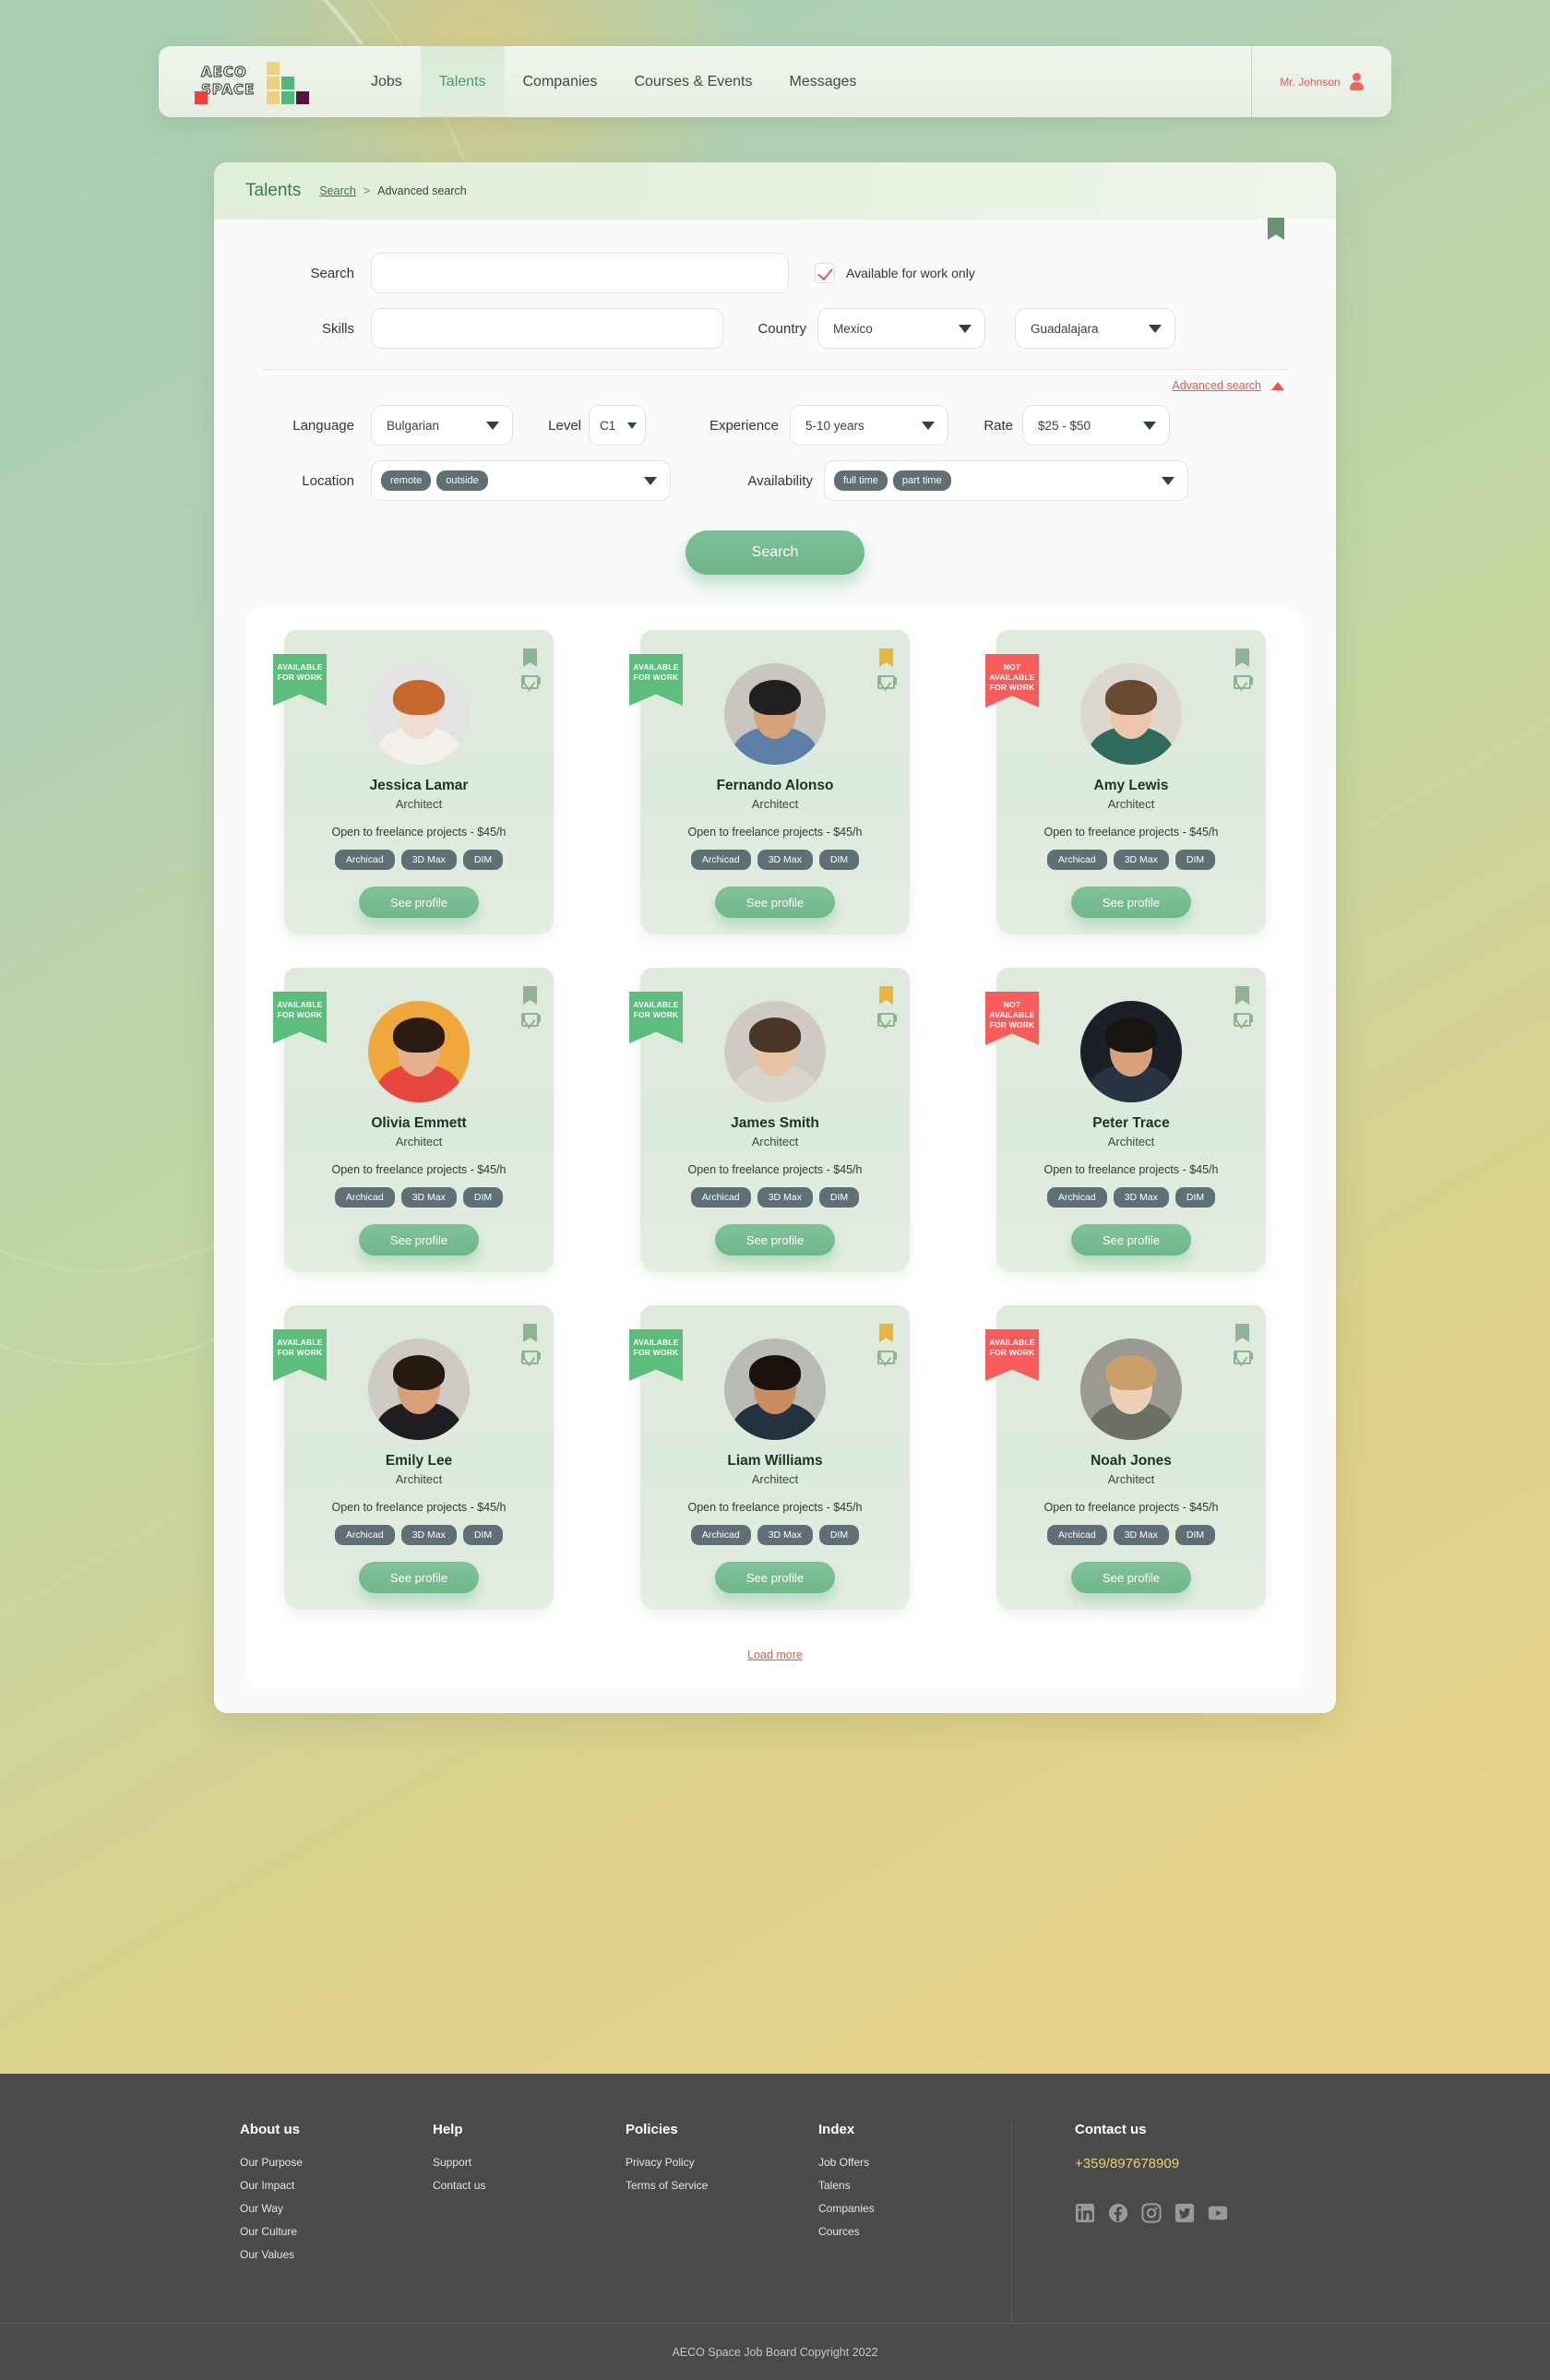 The width and height of the screenshot is (1550, 2380). I want to click on chevron-up-icon, so click(1278, 385).